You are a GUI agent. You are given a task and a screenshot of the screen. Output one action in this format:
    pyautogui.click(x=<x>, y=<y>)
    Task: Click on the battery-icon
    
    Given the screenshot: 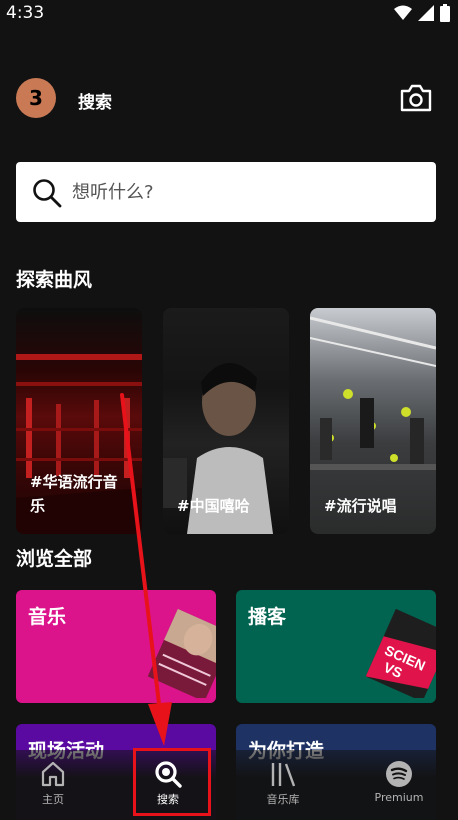 What is the action you would take?
    pyautogui.click(x=445, y=13)
    